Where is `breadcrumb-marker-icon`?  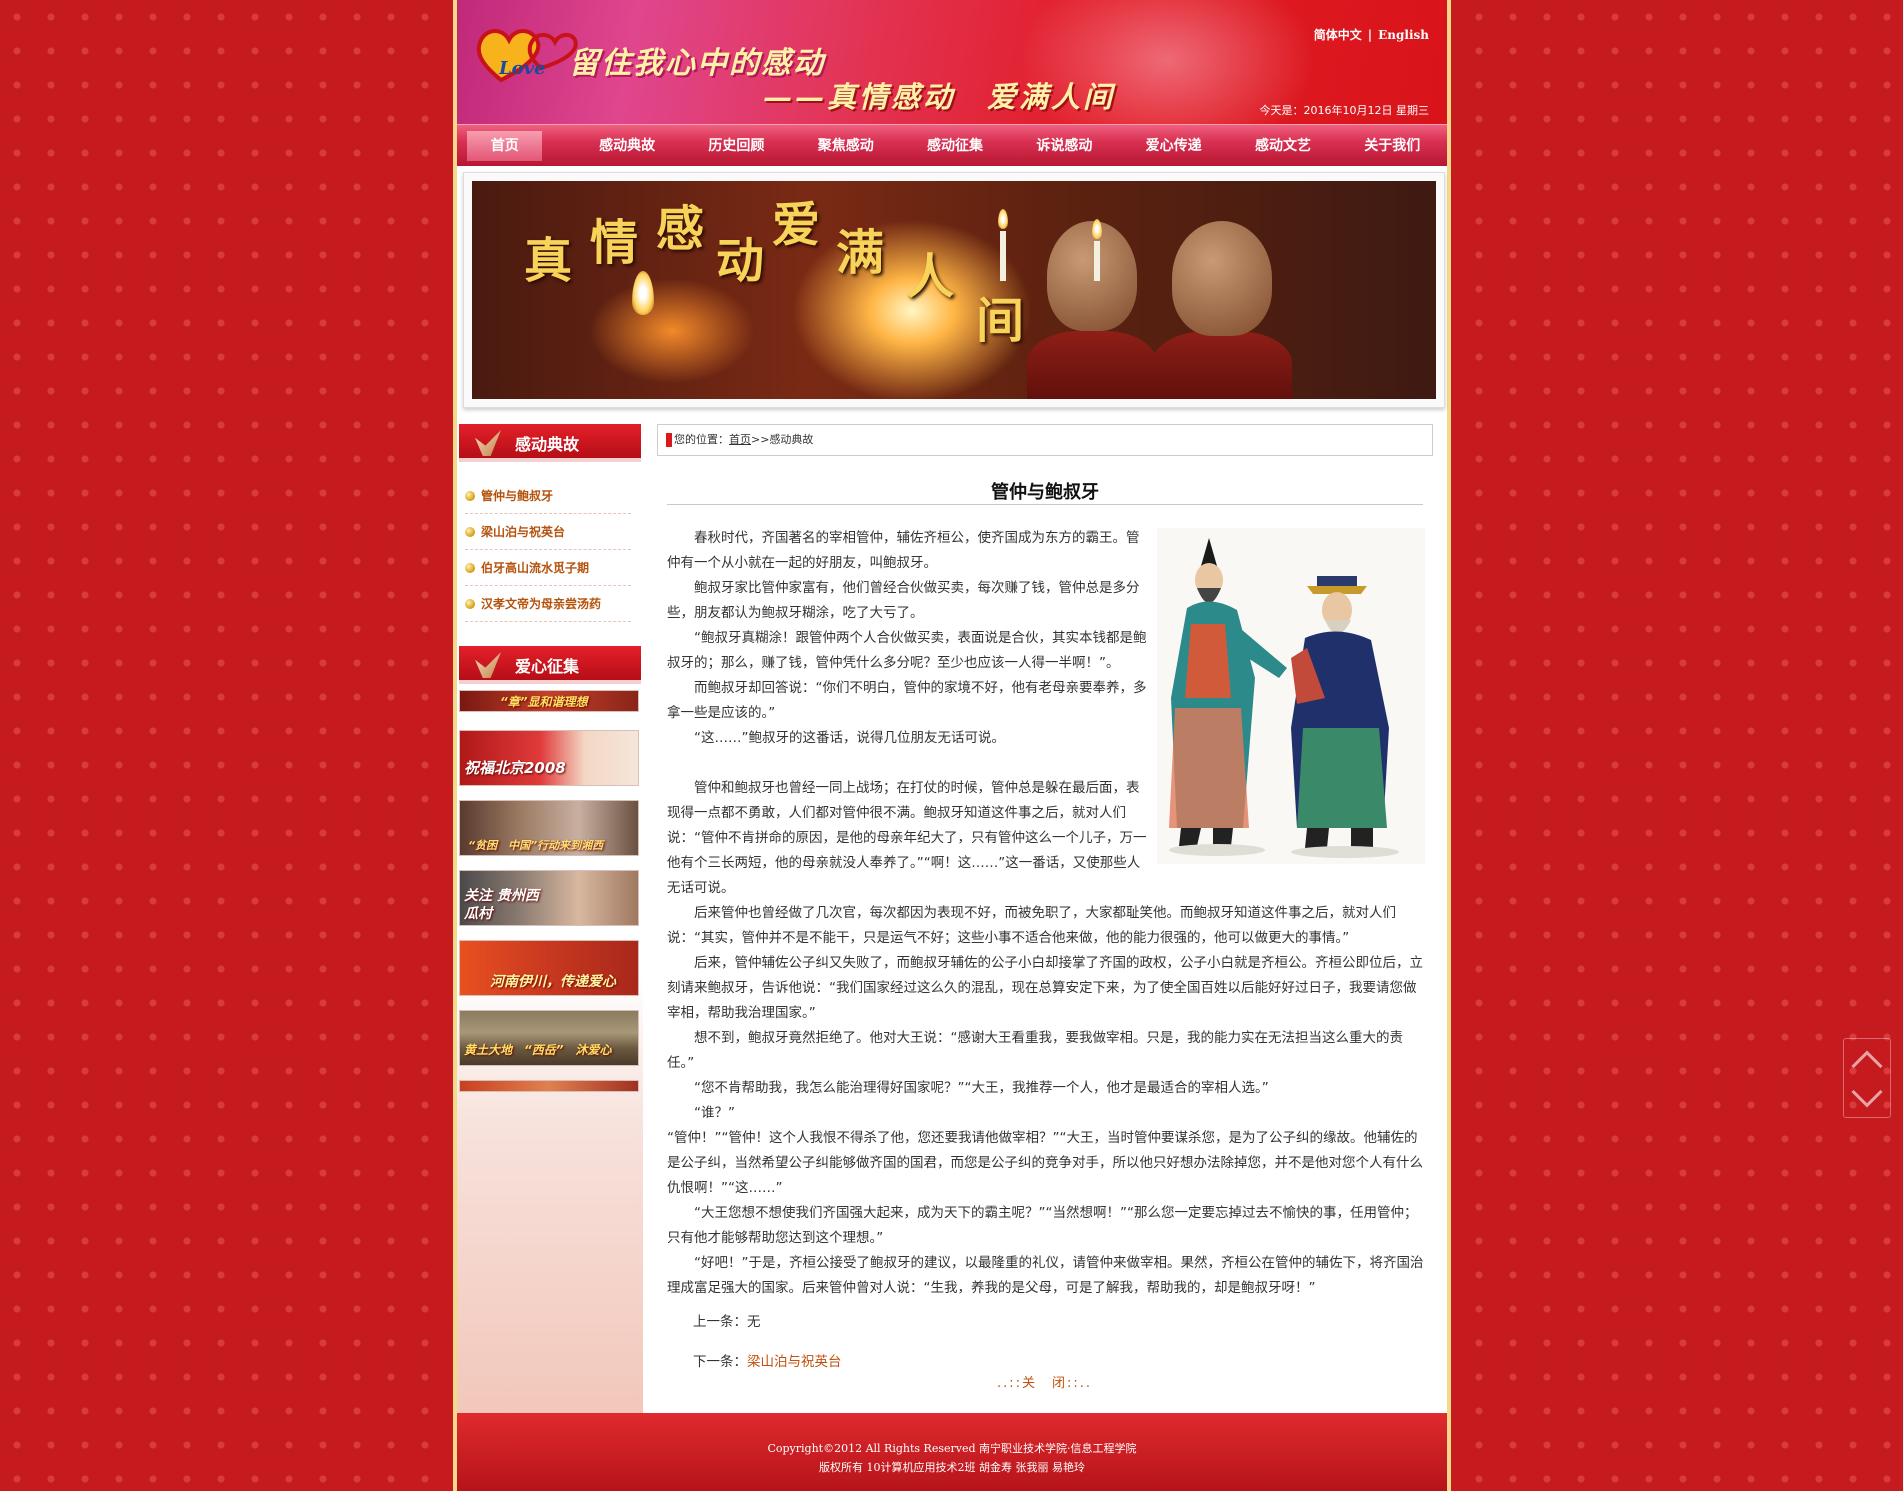 breadcrumb-marker-icon is located at coordinates (669, 440).